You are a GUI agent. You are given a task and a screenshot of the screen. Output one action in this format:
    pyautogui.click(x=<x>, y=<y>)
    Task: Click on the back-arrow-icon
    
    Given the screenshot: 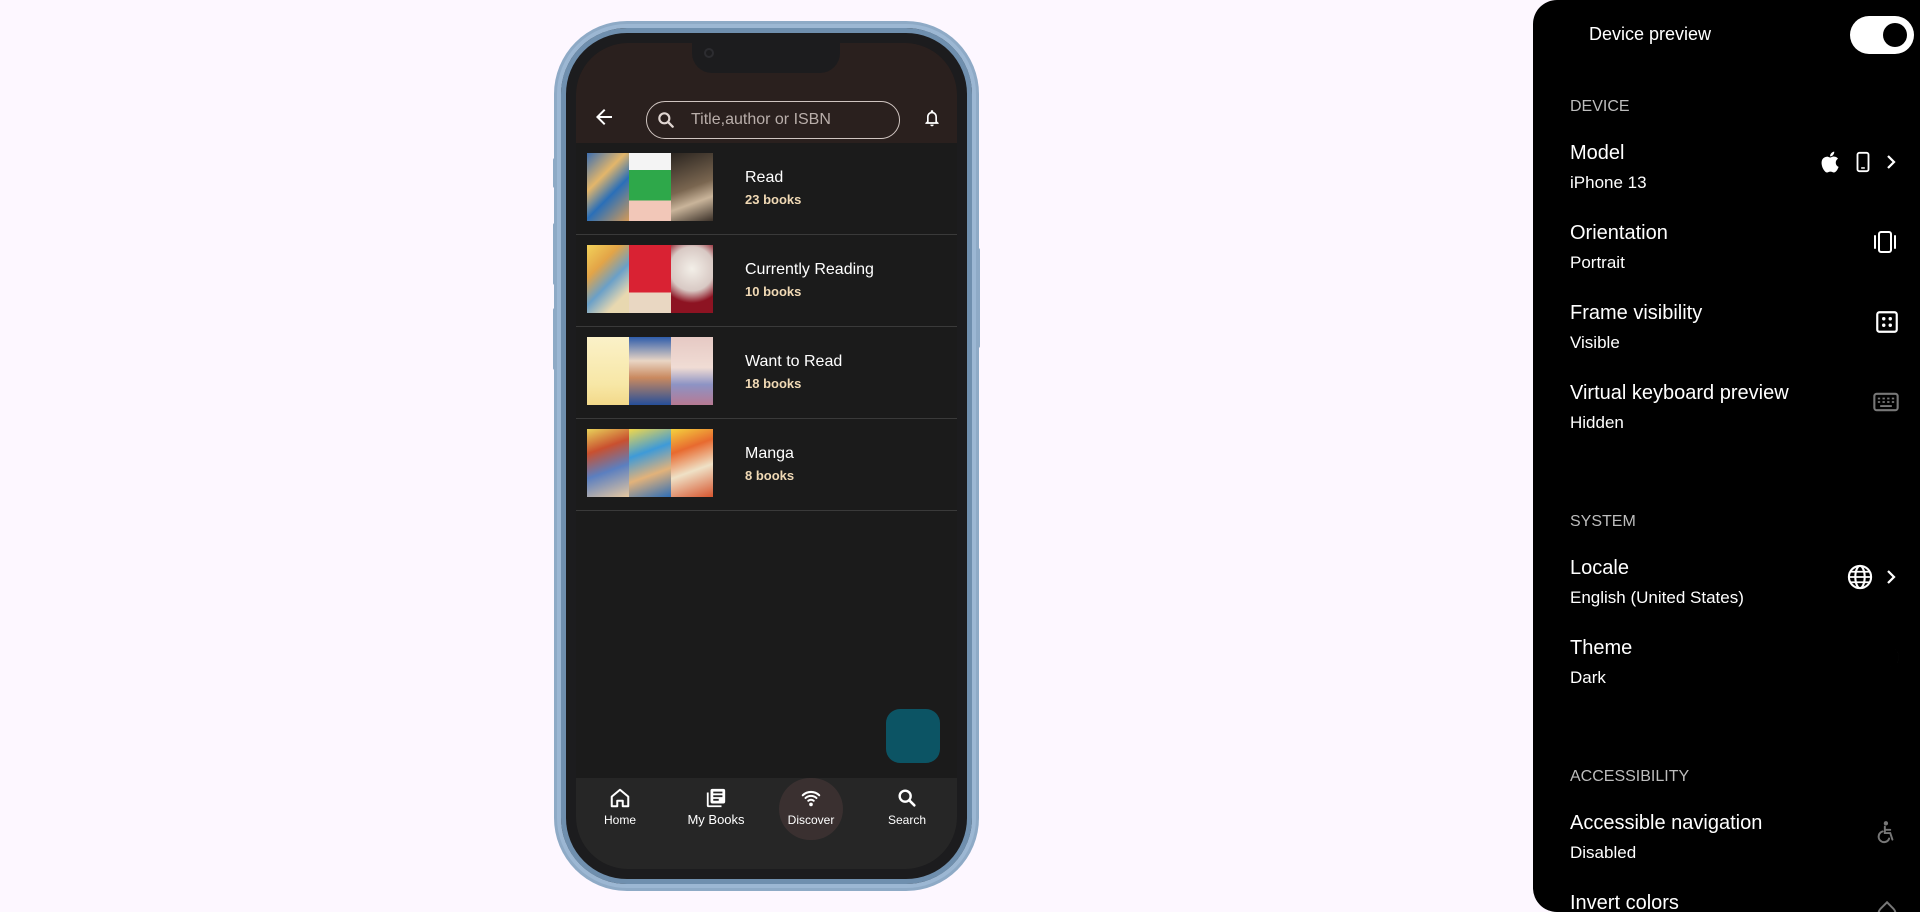 What is the action you would take?
    pyautogui.click(x=604, y=117)
    